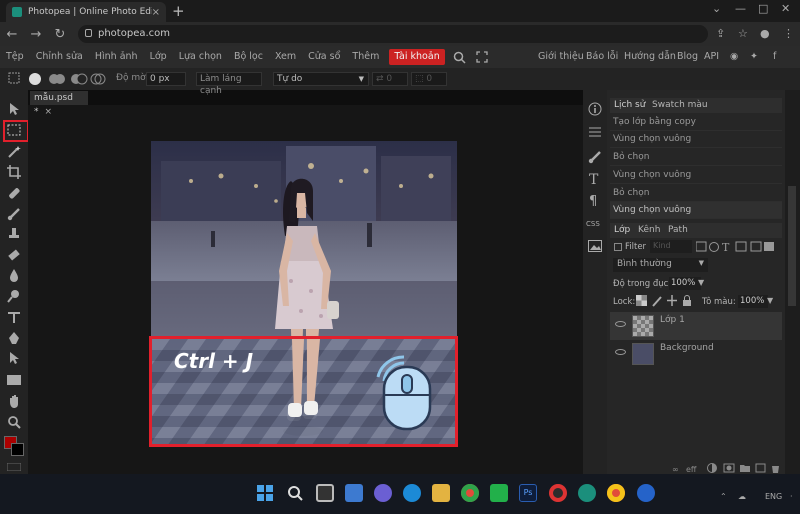 The height and width of the screenshot is (514, 800). I want to click on browser-tab: Photopea | Online Photo Editor ×, so click(86, 12).